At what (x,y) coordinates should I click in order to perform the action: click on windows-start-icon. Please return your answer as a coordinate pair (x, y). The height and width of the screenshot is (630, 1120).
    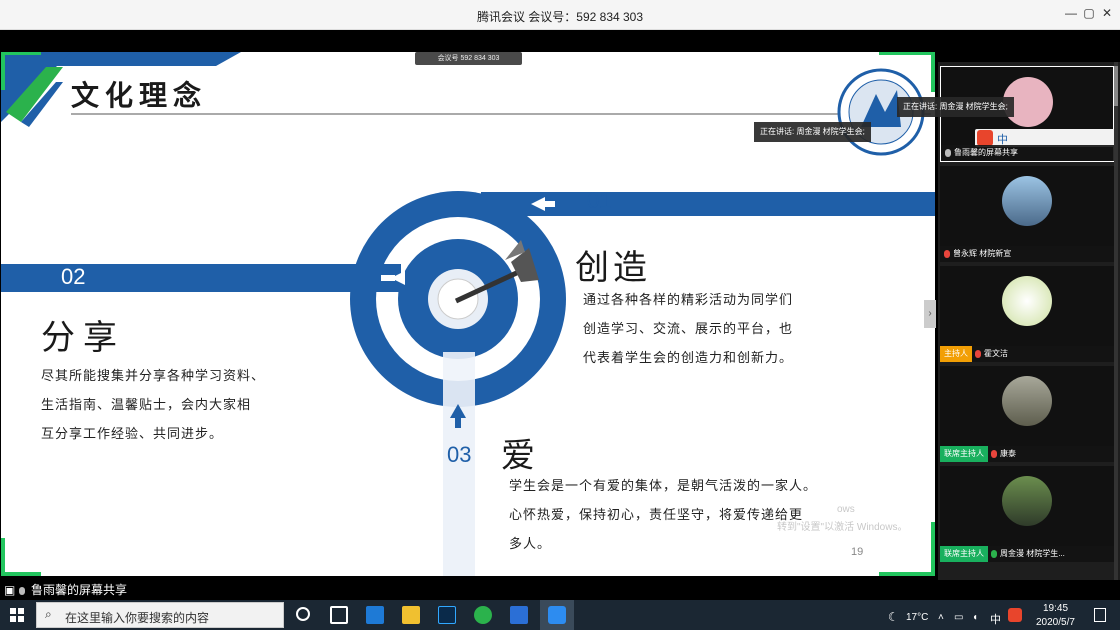
    Looking at the image, I should click on (17, 615).